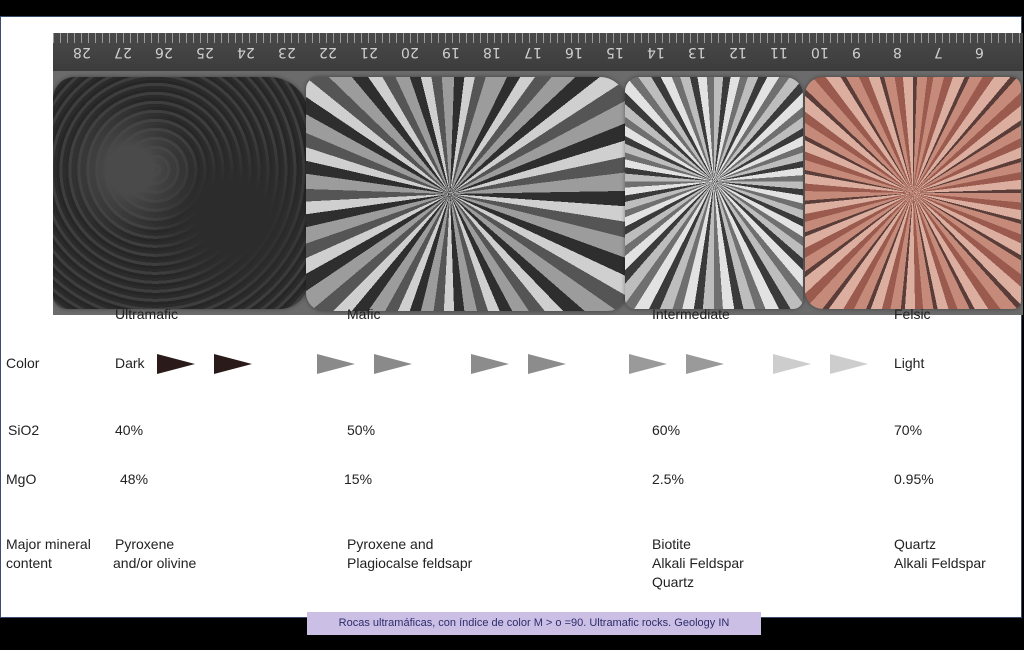  Describe the element at coordinates (615, 52) in the screenshot. I see `ruler-number: 15` at that location.